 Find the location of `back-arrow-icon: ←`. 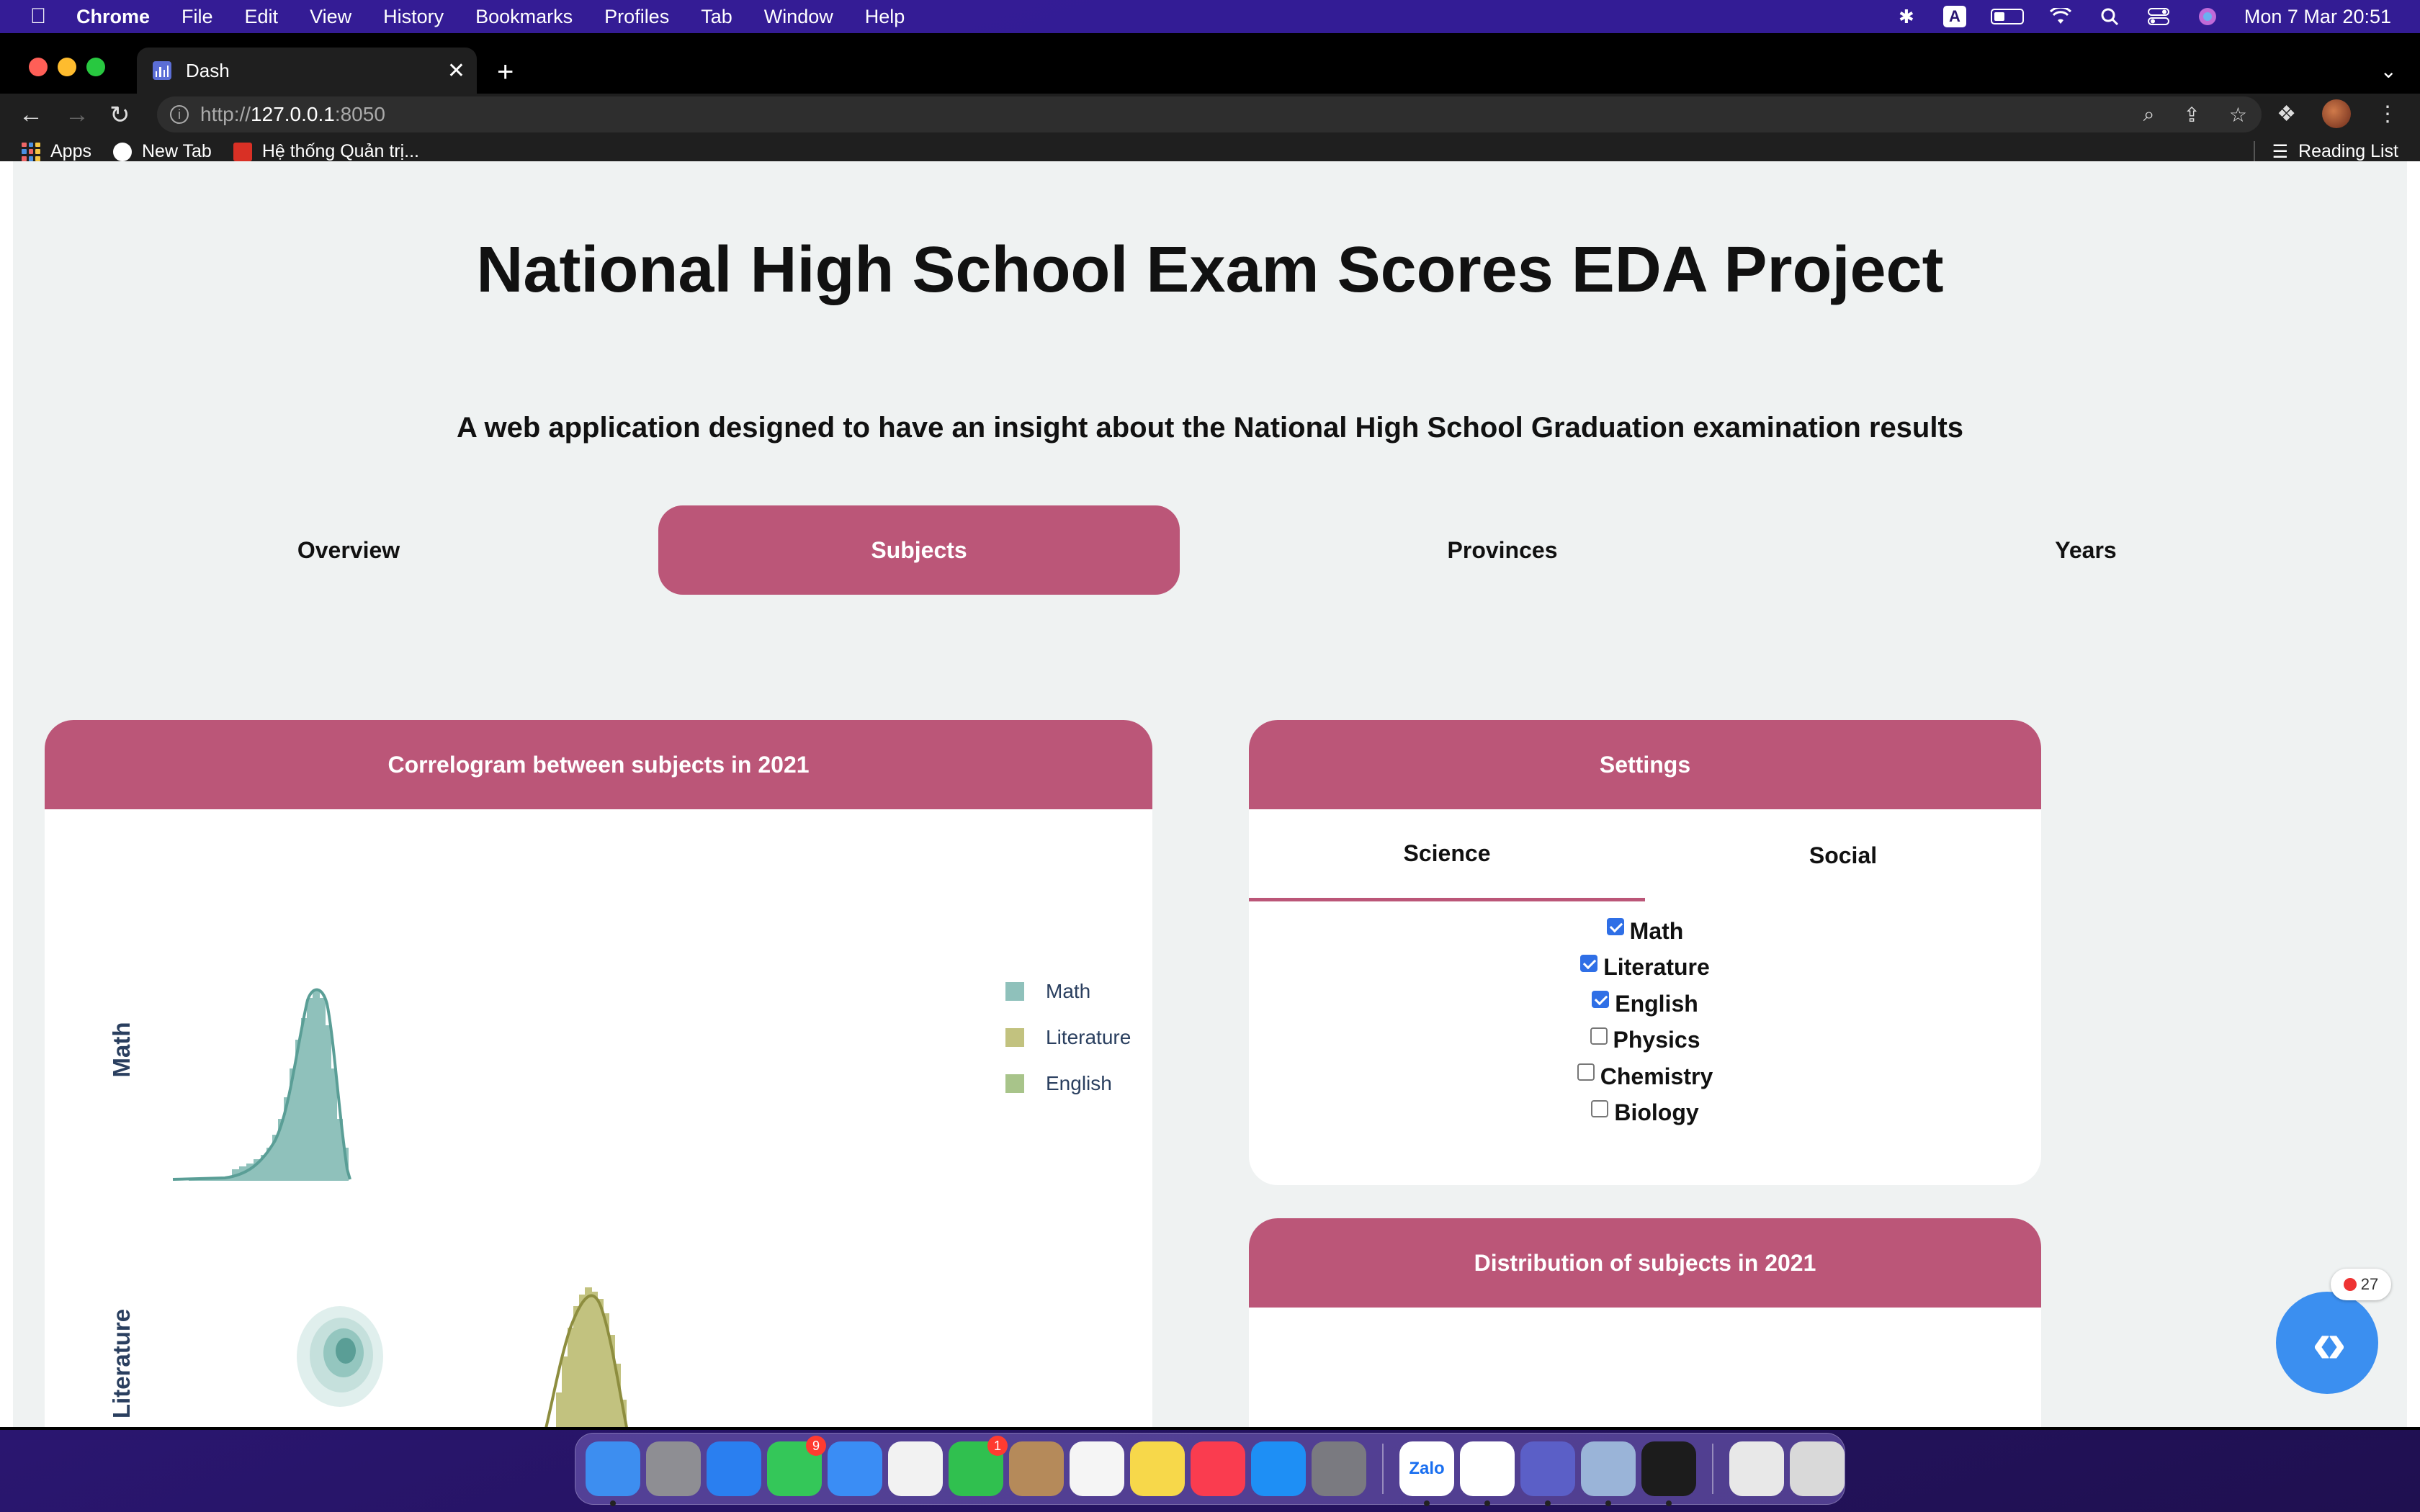

back-arrow-icon: ← is located at coordinates (31, 115).